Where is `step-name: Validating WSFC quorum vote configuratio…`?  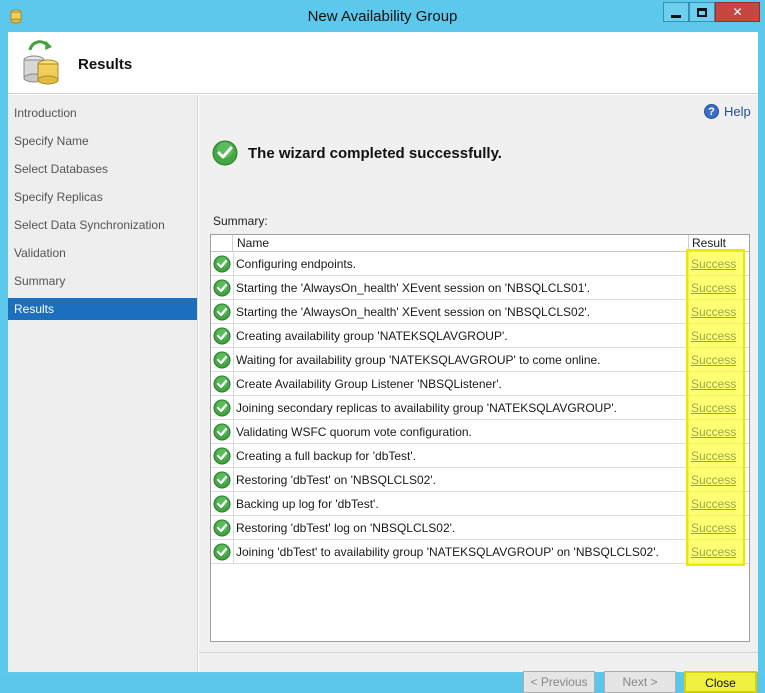
step-name: Validating WSFC quorum vote configuratio… is located at coordinates (354, 432).